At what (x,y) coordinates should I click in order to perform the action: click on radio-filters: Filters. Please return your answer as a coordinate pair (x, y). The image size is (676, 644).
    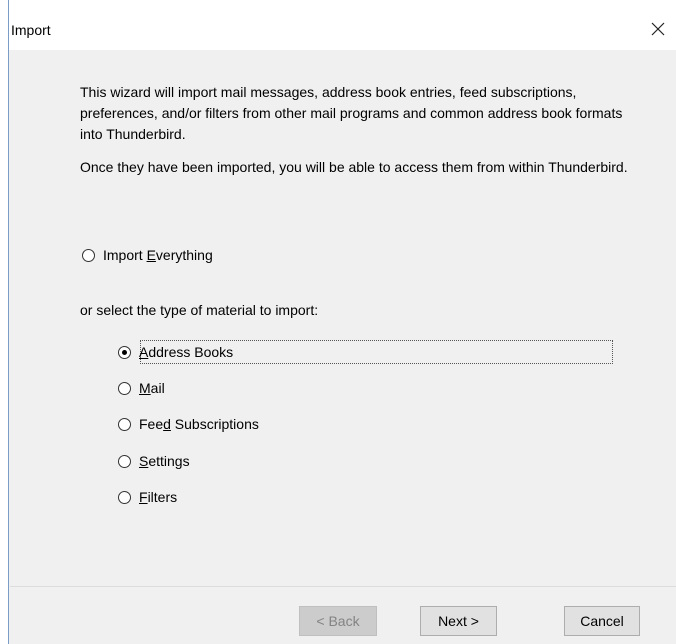
    Looking at the image, I should click on (147, 497).